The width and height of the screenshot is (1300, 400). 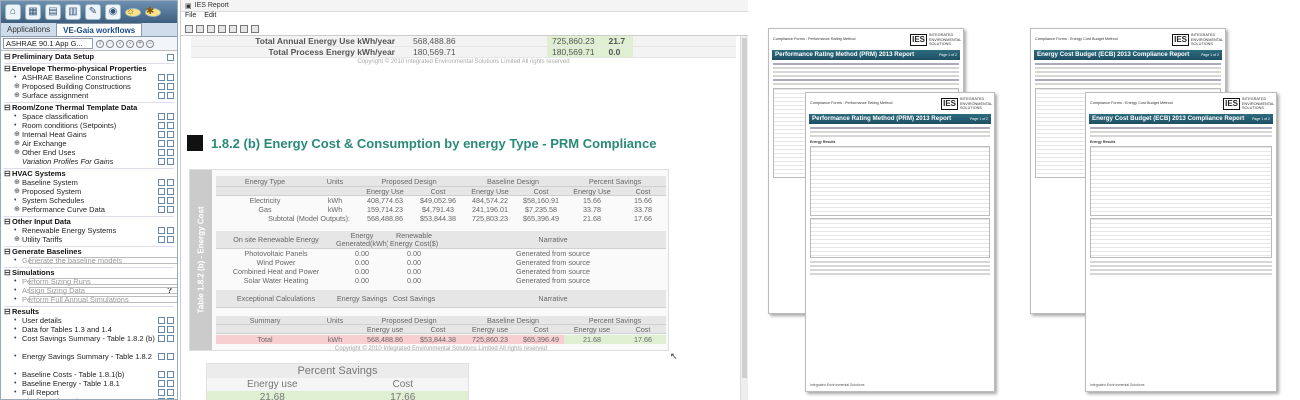 I want to click on tree-item: ⊕ Other End Uses, so click(x=89, y=152).